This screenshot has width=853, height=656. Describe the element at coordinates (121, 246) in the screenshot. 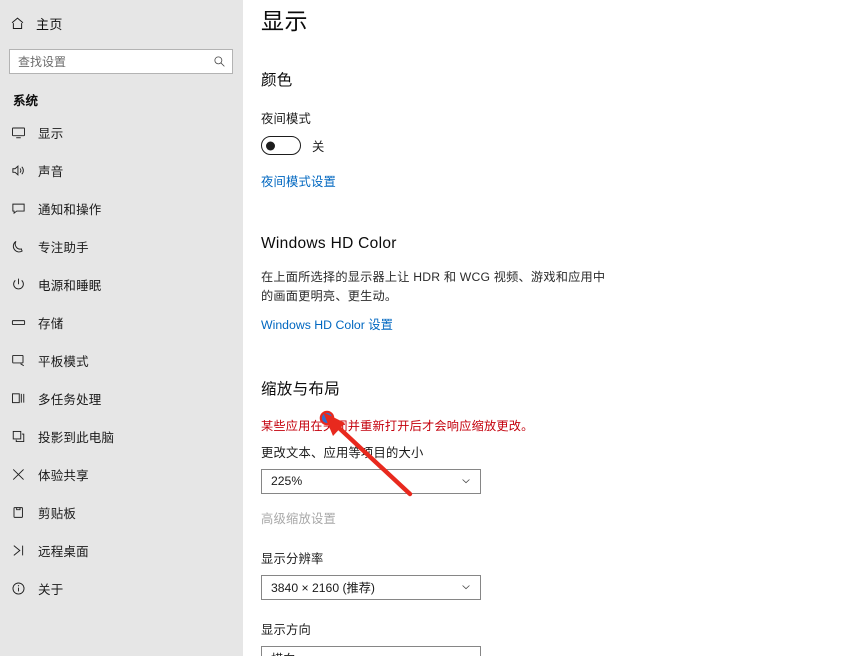

I see `sidebar-item-focus-assist: 专注助手` at that location.